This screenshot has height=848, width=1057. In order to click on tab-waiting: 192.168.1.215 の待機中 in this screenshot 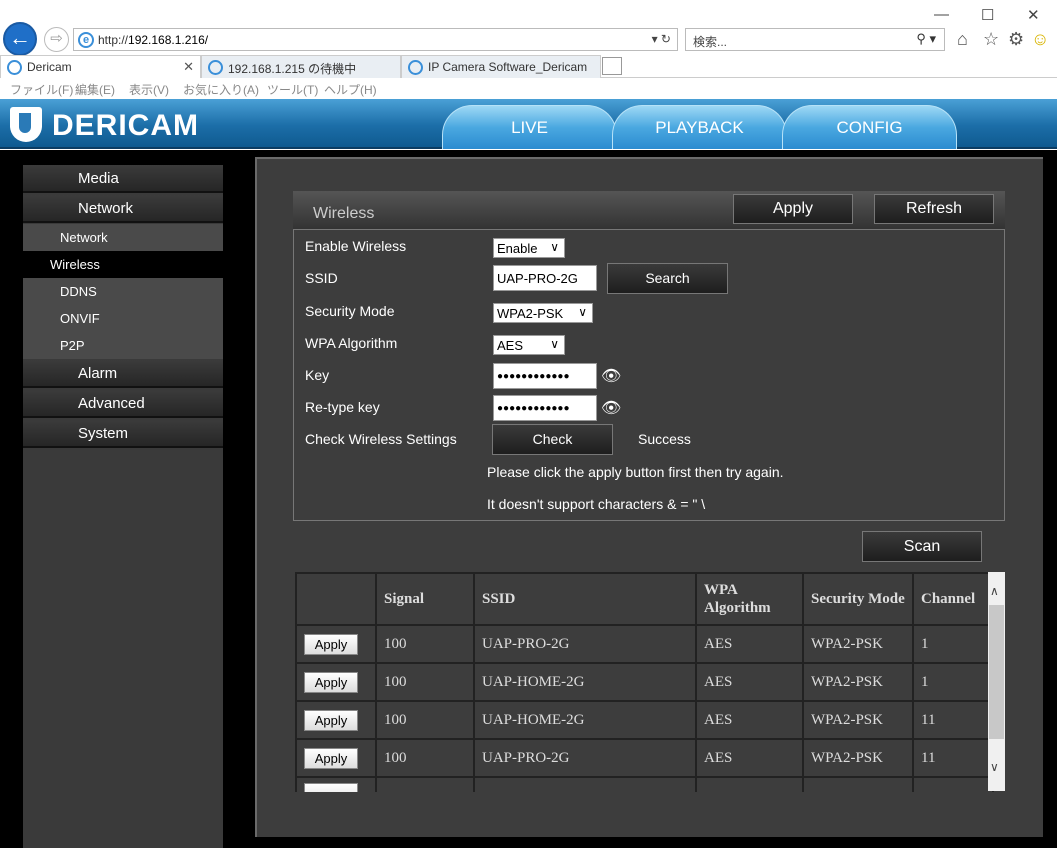, I will do `click(301, 66)`.